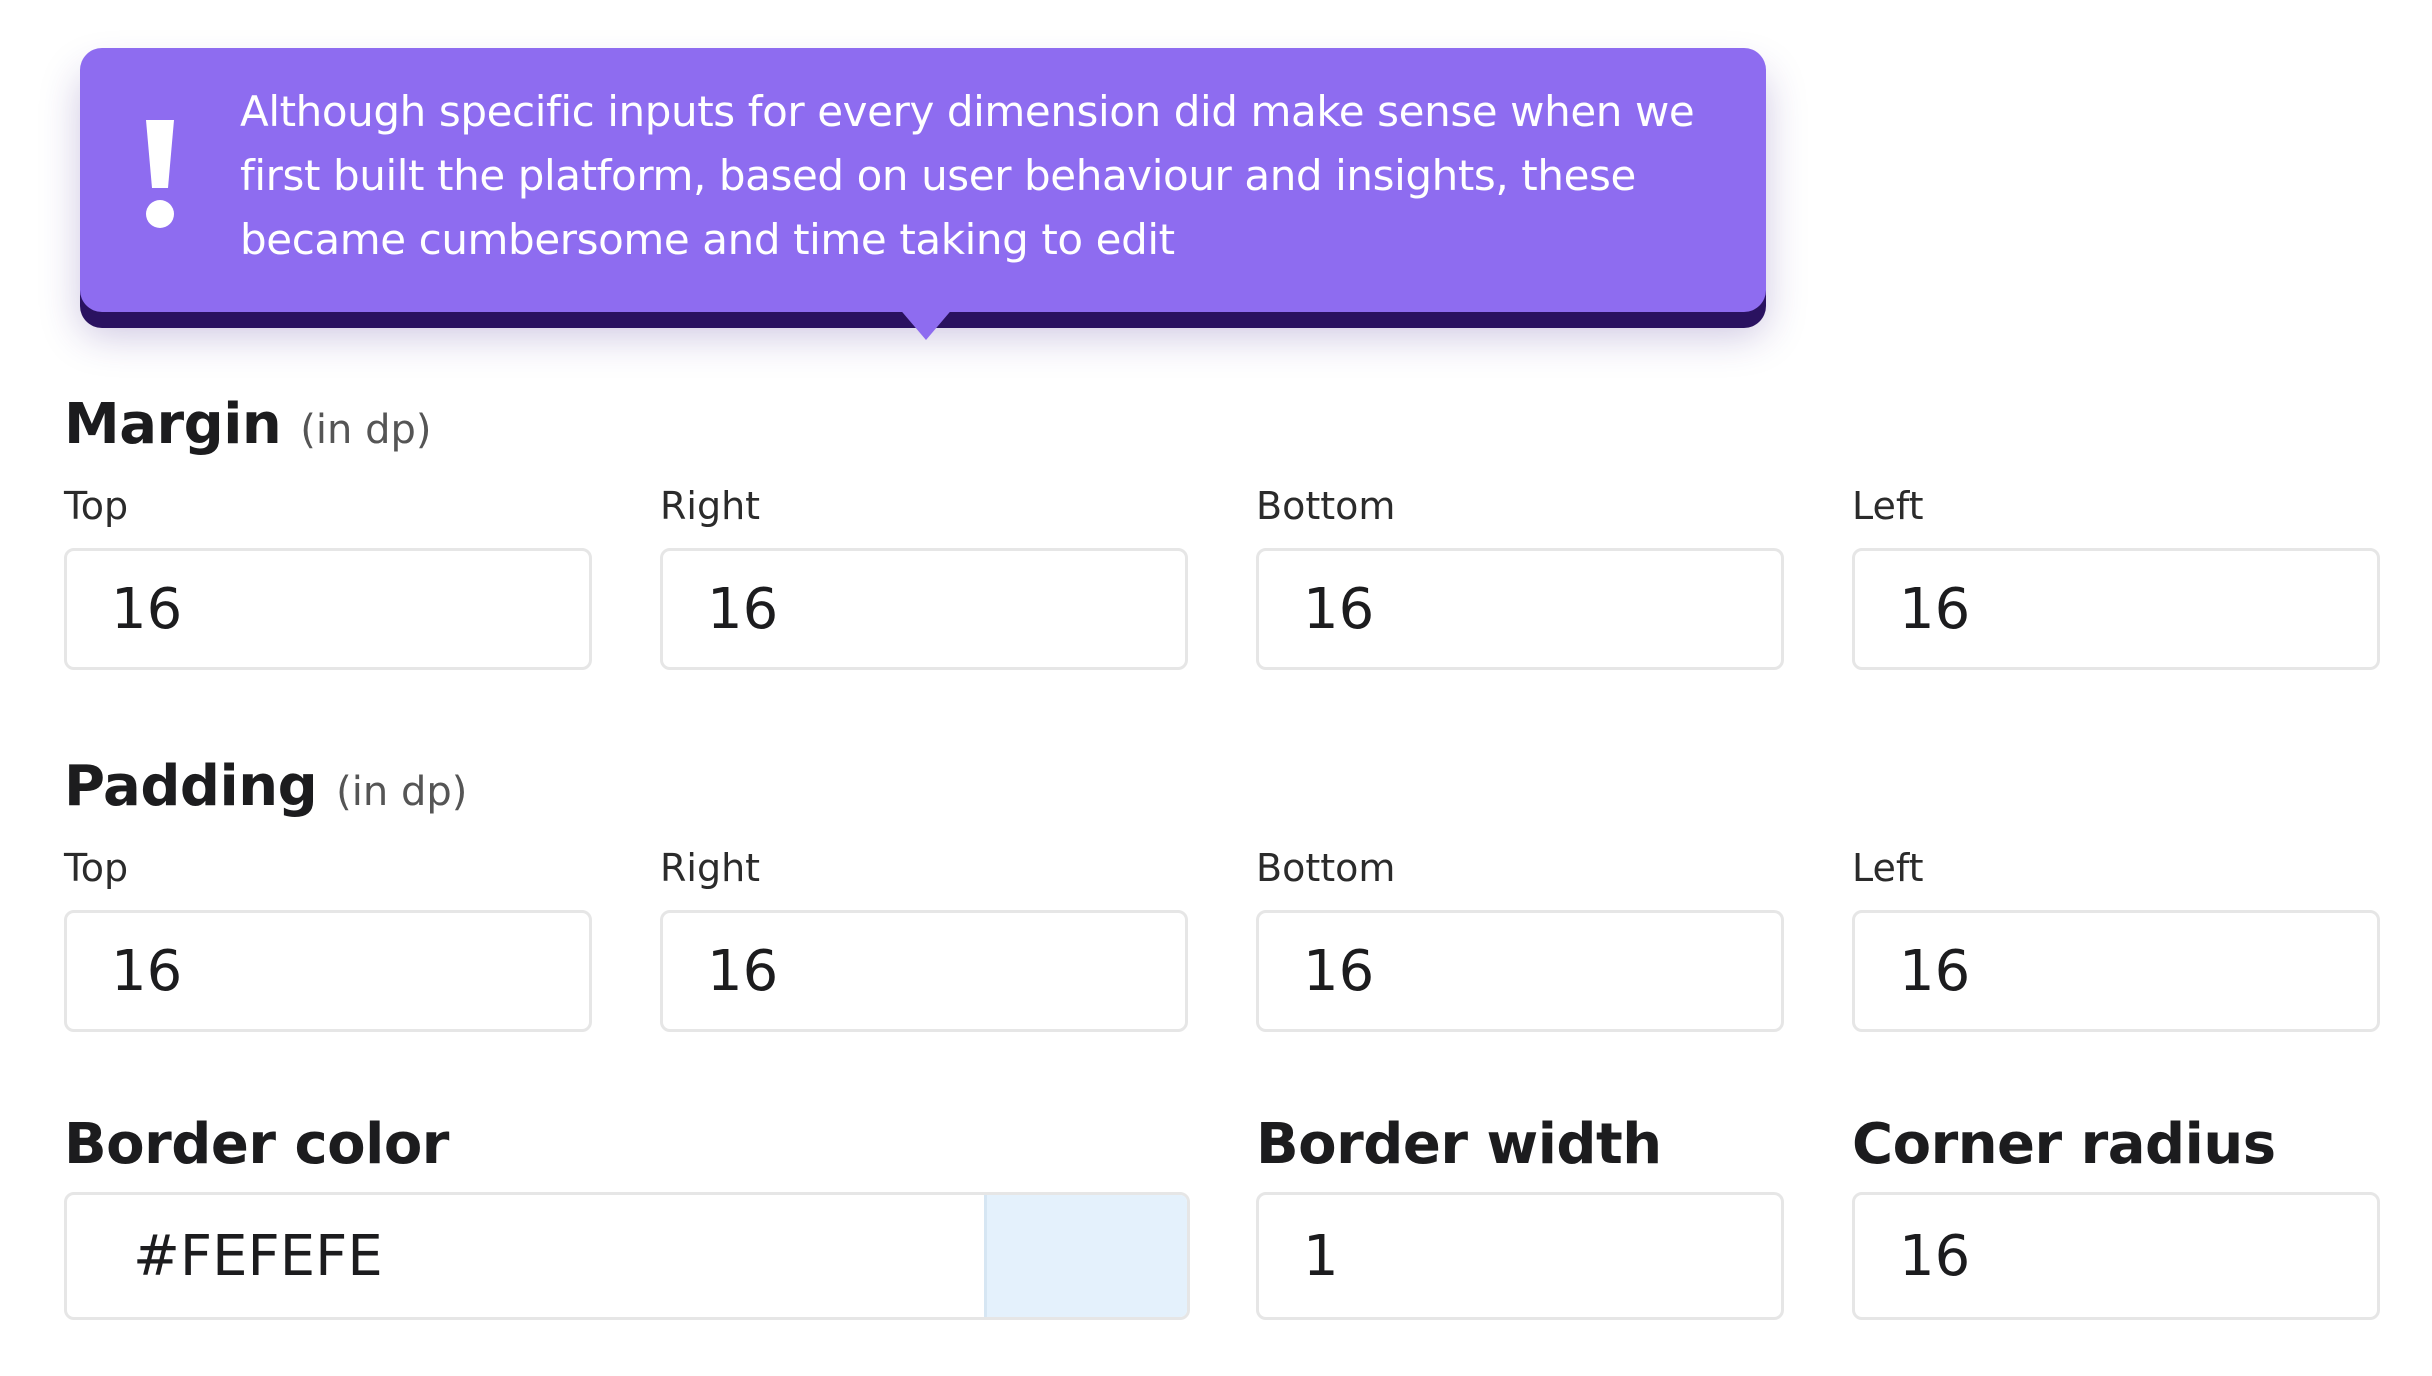  I want to click on border-color-value: #FEFEFE, so click(258, 1256).